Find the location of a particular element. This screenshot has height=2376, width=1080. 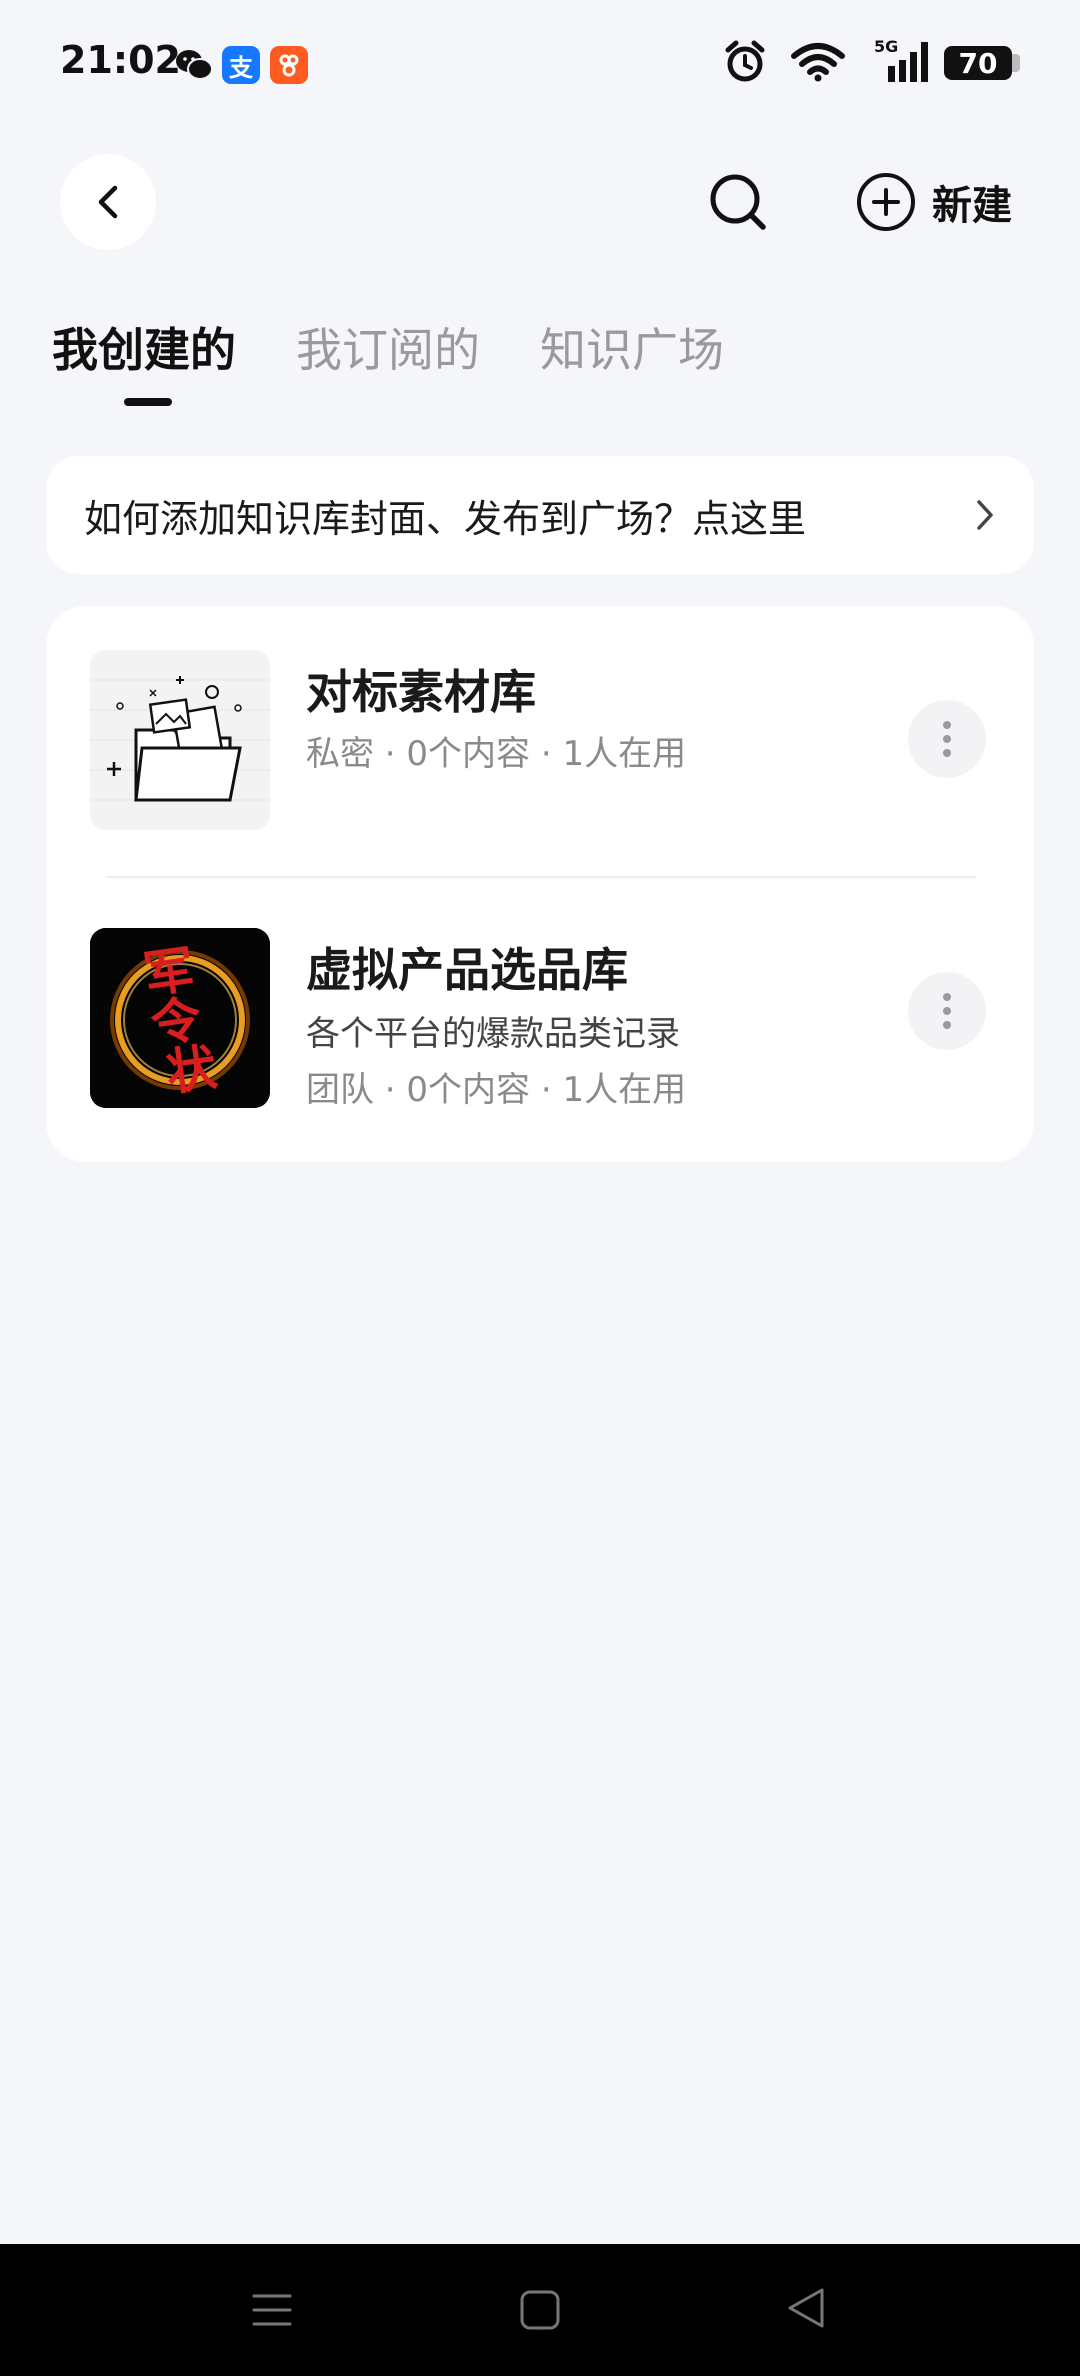

back-button is located at coordinates (108, 202).